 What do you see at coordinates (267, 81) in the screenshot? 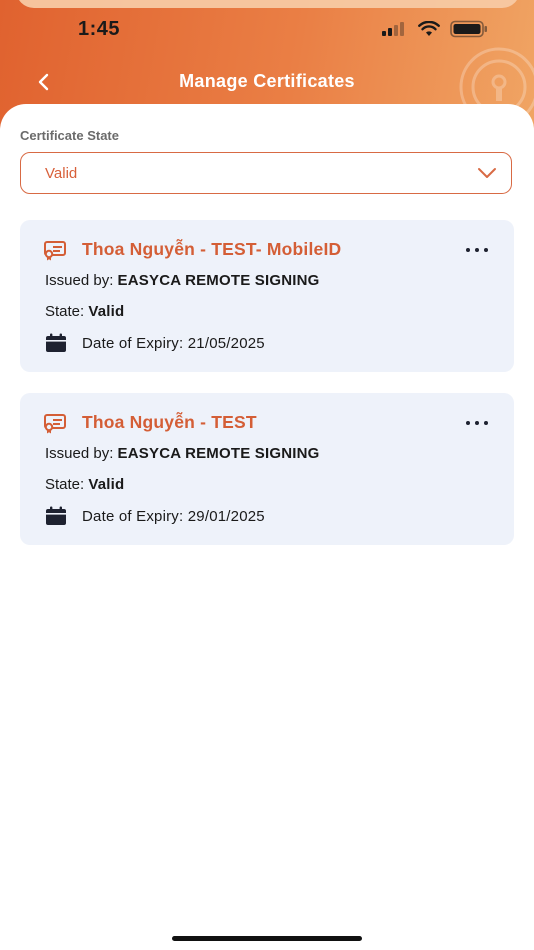
I see `page-title: Manage Certificates` at bounding box center [267, 81].